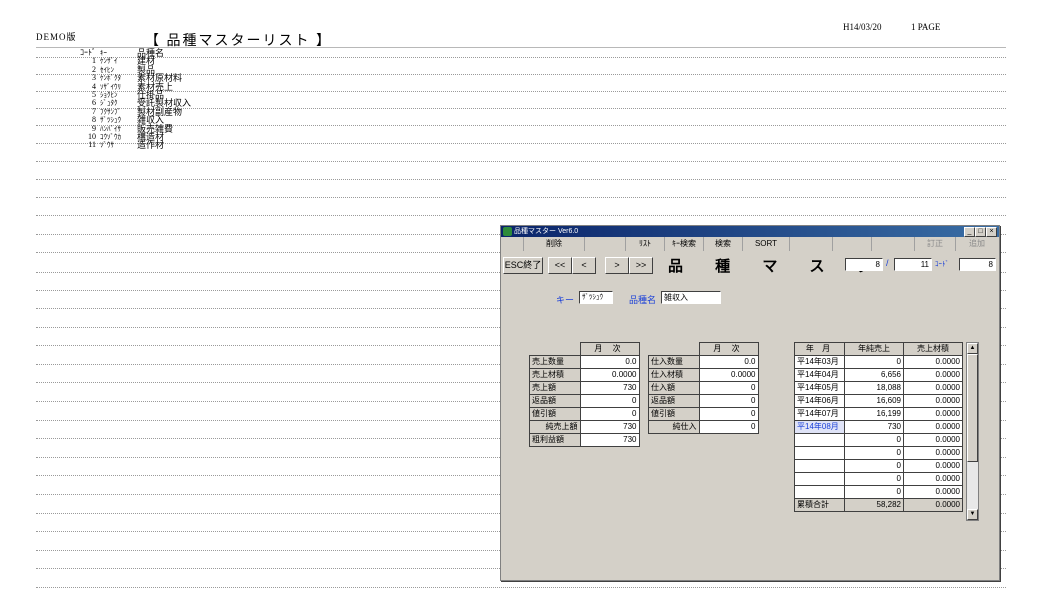  I want to click on table-row: 平14年05月 18,088 0.0000, so click(878, 388).